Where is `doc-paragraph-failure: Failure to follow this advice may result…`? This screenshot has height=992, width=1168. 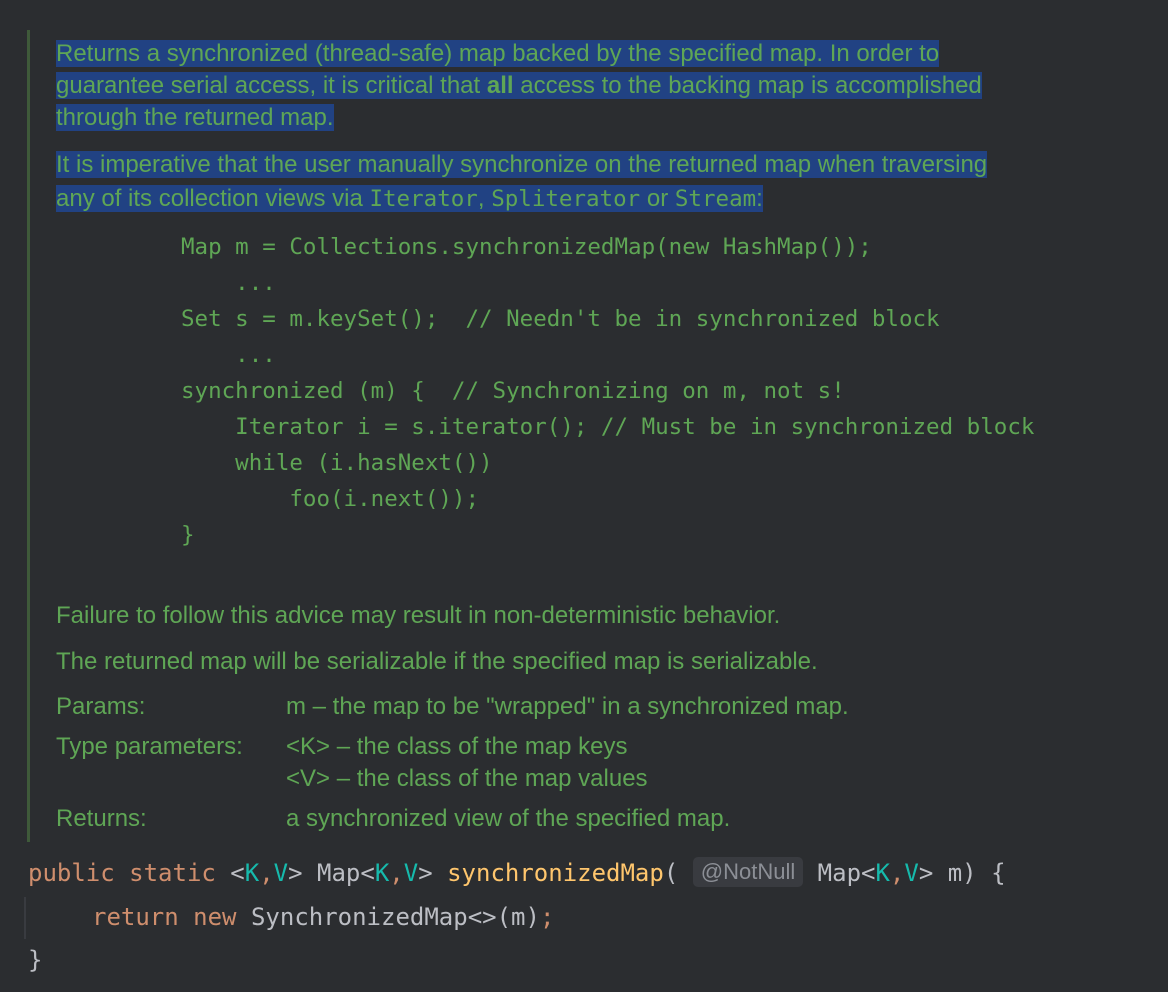
doc-paragraph-failure: Failure to follow this advice may result… is located at coordinates (418, 615).